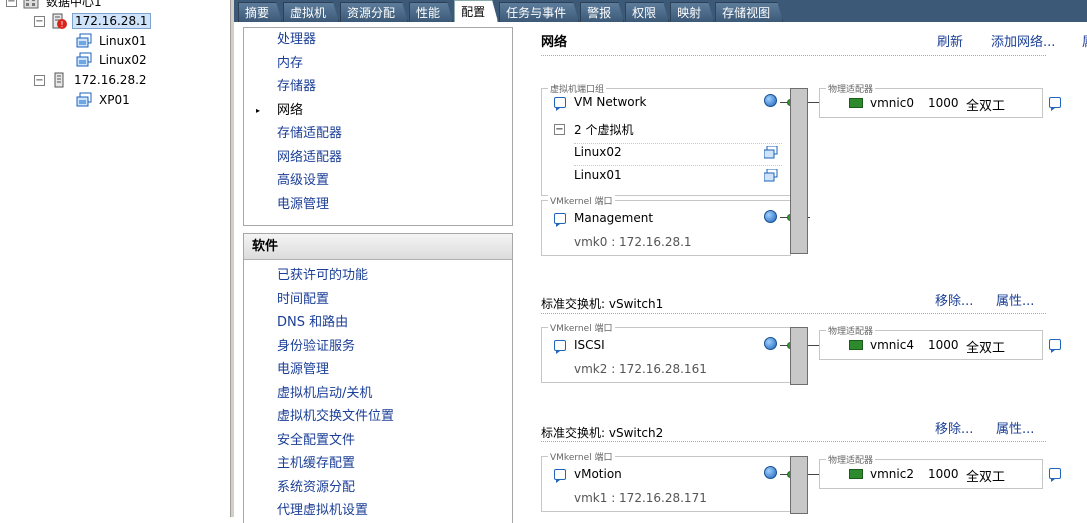 The height and width of the screenshot is (523, 1087). I want to click on nic-speed: 1000, so click(943, 345).